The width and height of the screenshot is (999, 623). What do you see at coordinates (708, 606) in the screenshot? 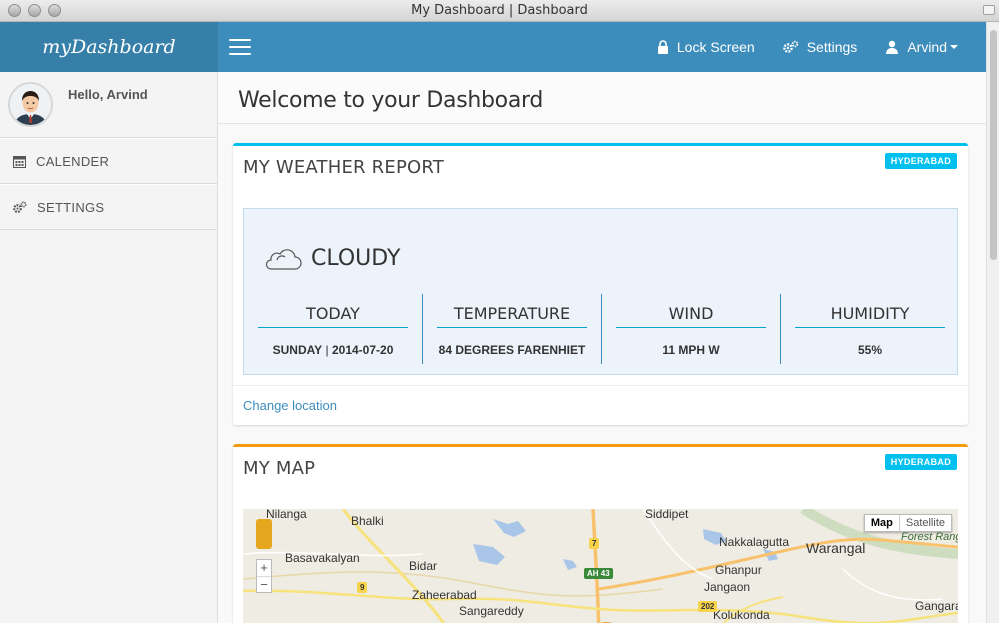
I see `road-shield: 202` at bounding box center [708, 606].